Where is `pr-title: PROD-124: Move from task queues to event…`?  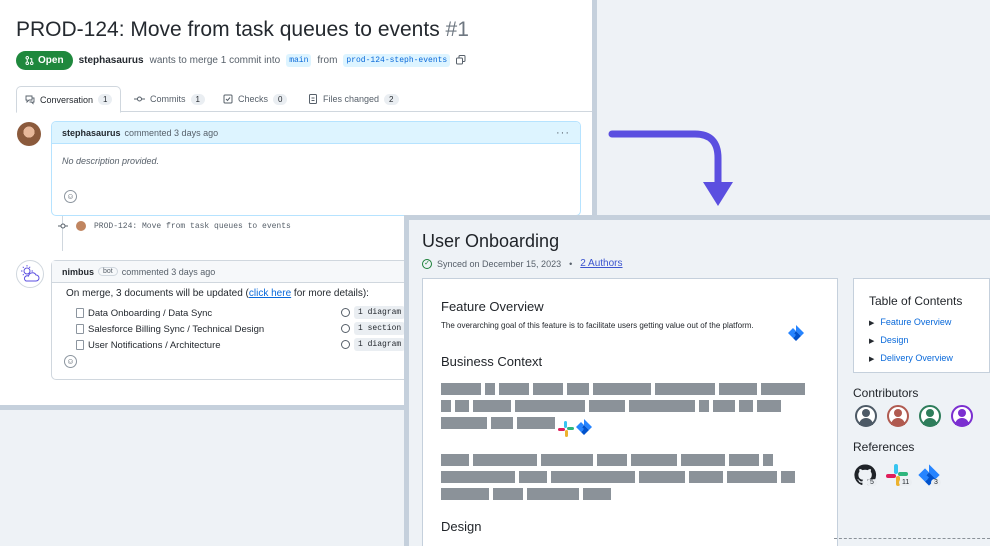 pr-title: PROD-124: Move from task queues to event… is located at coordinates (242, 30).